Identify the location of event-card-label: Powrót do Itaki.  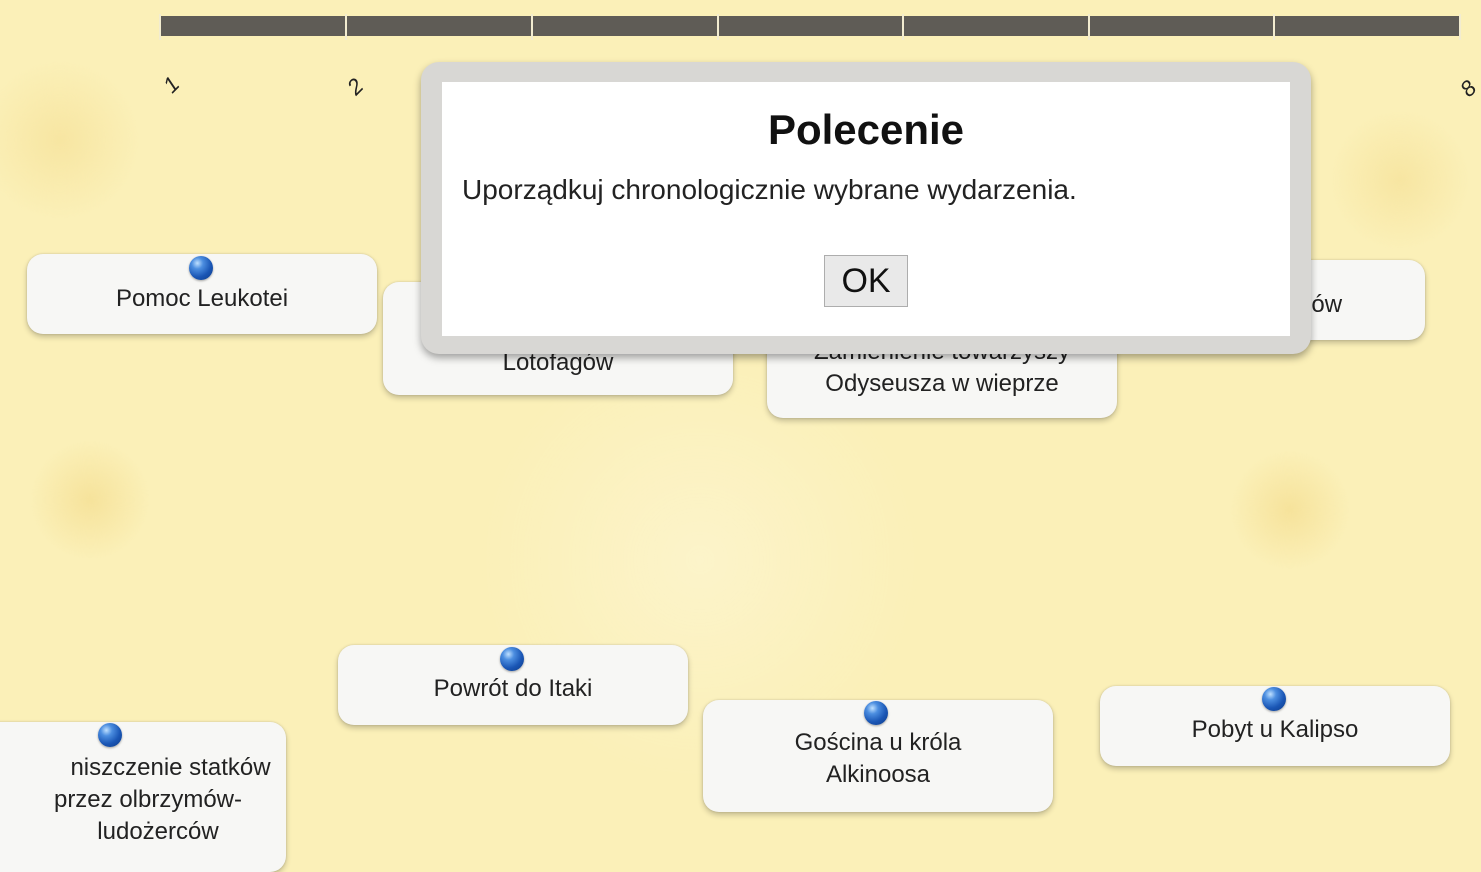
(513, 688).